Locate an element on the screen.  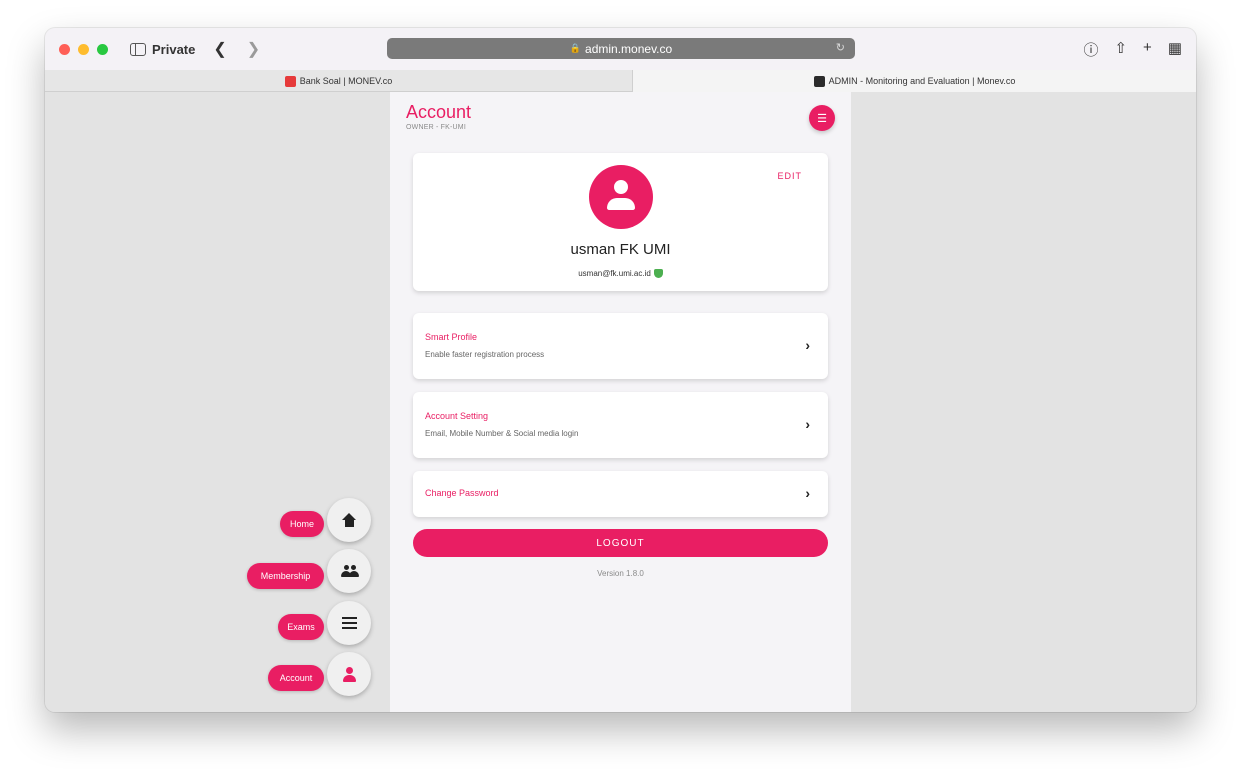
tab-title: Bank Soal | MONEV.co is located at coordinates (346, 81).